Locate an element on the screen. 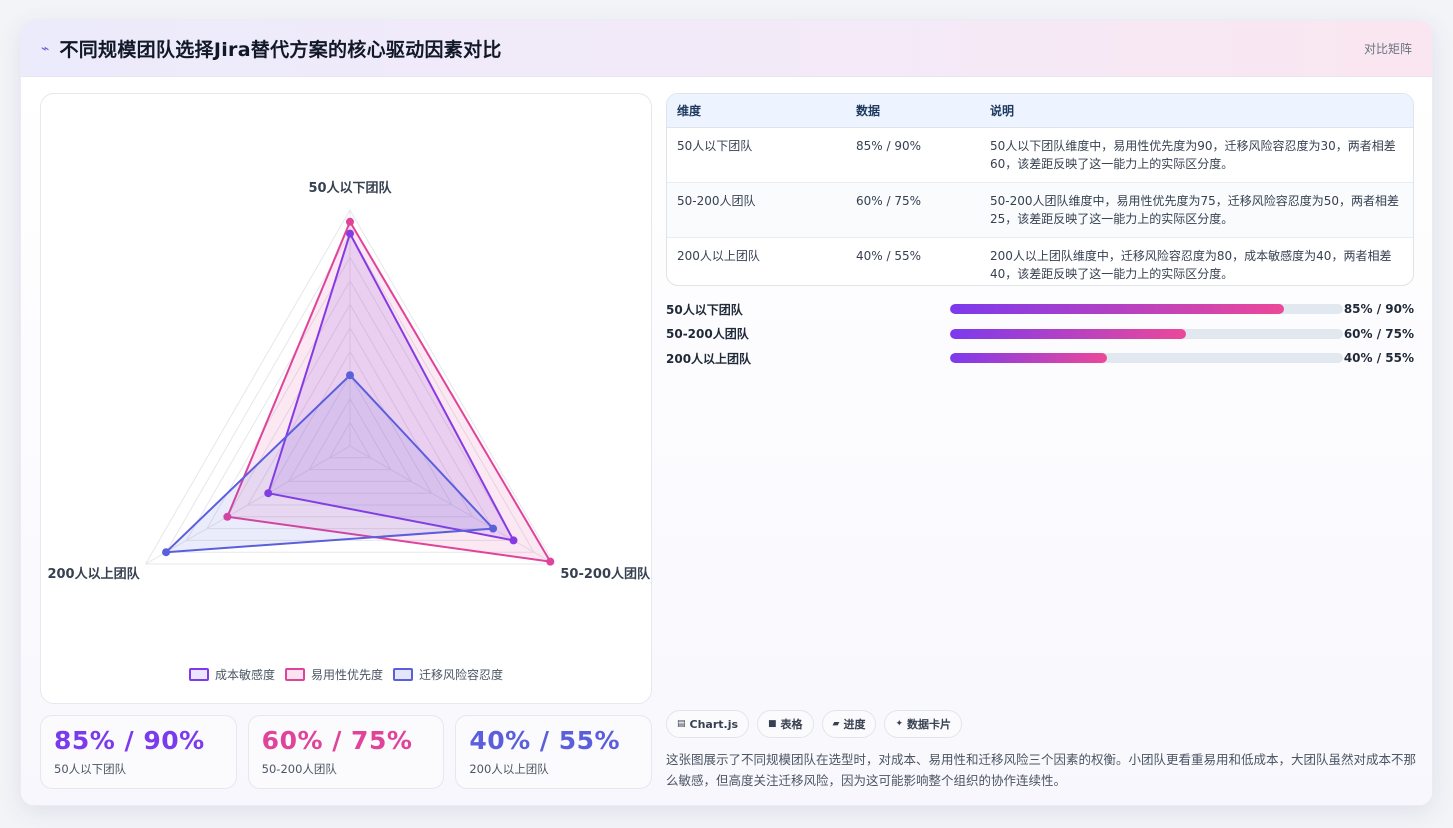 The width and height of the screenshot is (1453, 828). progress-row: 50-200人团队 60% / 75% is located at coordinates (1040, 334).